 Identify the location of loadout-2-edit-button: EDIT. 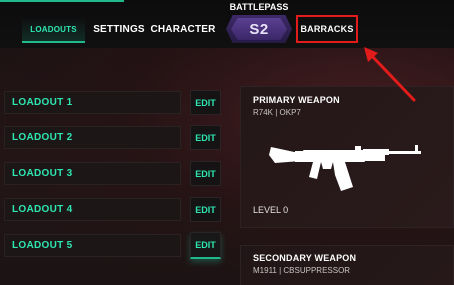
(205, 137).